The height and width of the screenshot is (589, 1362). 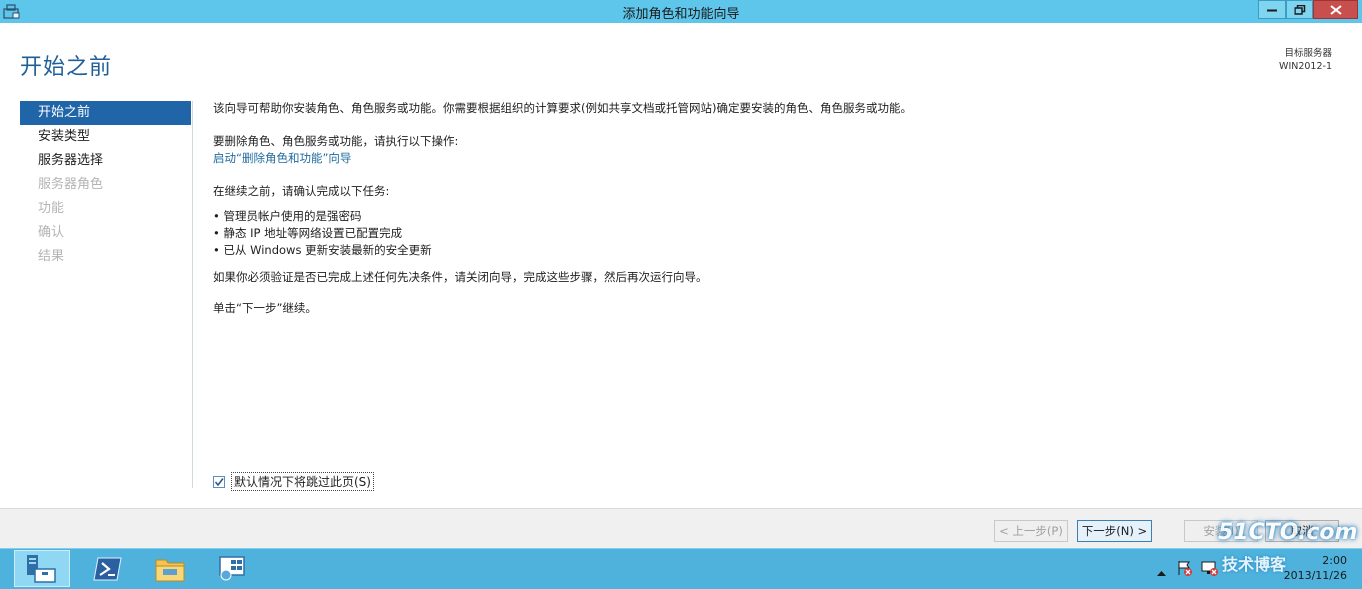 What do you see at coordinates (105, 185) in the screenshot?
I see `wizard-nav: 开始之前 安装类型 服务器选择 服务器角色 功能 确认 结果` at bounding box center [105, 185].